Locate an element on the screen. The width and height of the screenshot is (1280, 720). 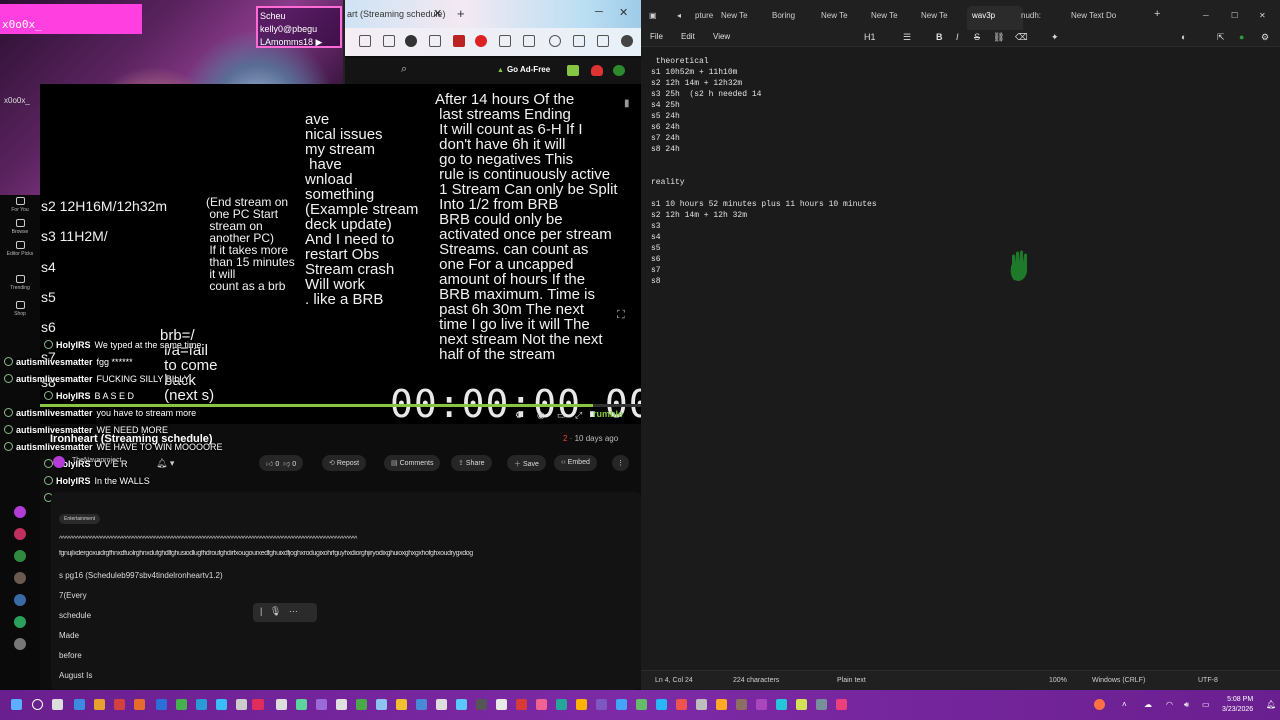
tab-streaming-schedule: art (Streaming schedule) is located at coordinates (396, 14).